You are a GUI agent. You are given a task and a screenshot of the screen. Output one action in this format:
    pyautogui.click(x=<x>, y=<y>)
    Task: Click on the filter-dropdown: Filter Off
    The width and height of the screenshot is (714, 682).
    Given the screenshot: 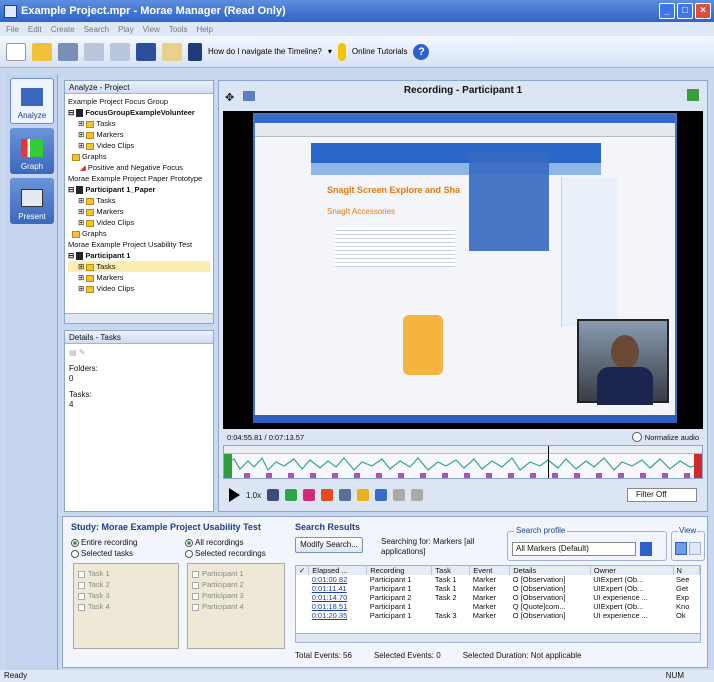 What is the action you would take?
    pyautogui.click(x=662, y=495)
    